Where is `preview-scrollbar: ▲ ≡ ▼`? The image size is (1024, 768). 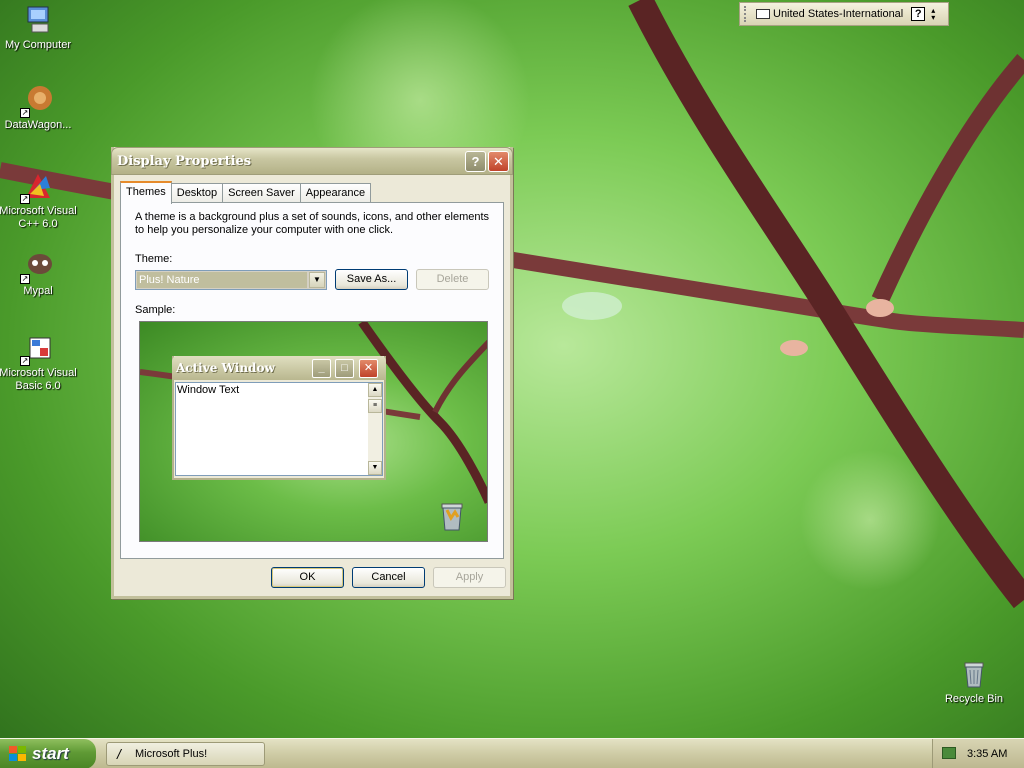 preview-scrollbar: ▲ ≡ ▼ is located at coordinates (375, 429).